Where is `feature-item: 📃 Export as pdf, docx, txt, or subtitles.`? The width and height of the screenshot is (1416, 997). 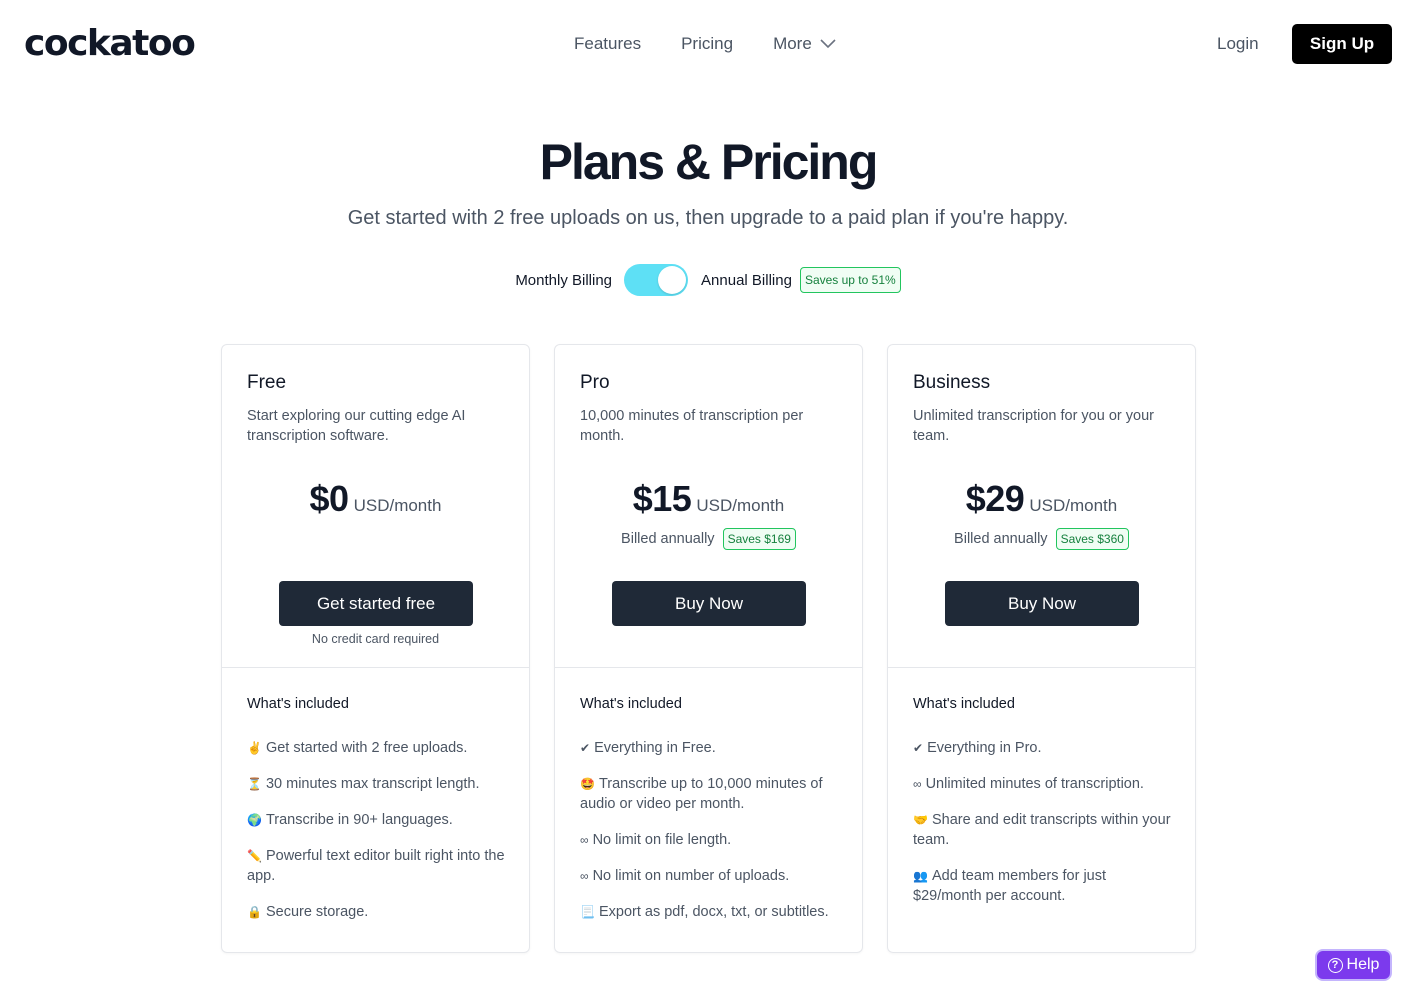 feature-item: 📃 Export as pdf, docx, txt, or subtitles. is located at coordinates (712, 912).